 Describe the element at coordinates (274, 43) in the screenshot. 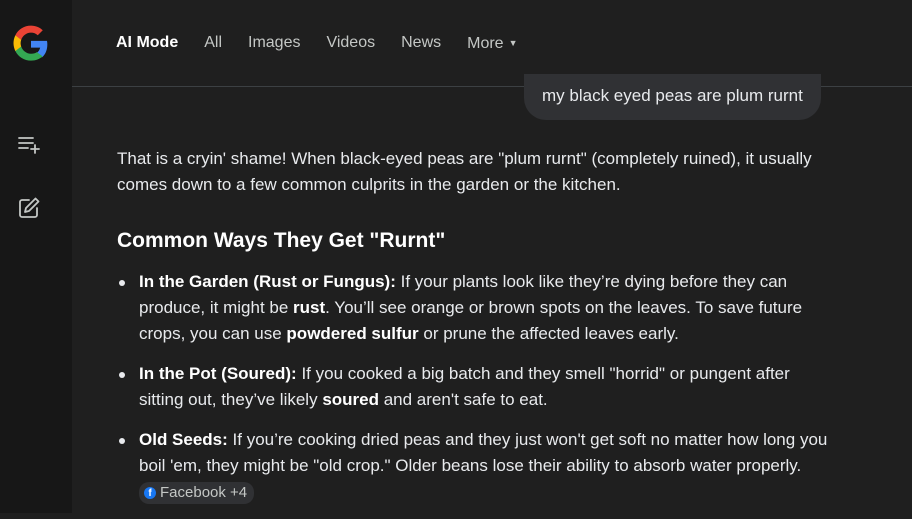

I see `tab-images: Images` at that location.